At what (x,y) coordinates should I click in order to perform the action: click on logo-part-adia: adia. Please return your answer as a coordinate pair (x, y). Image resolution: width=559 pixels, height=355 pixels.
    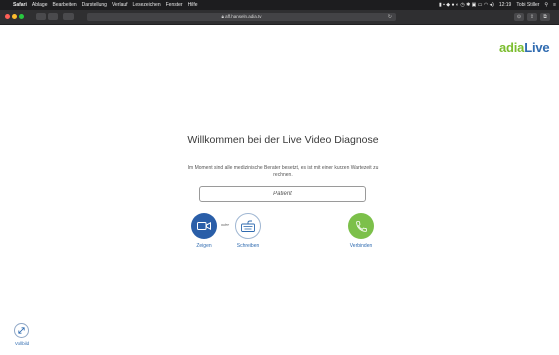
    Looking at the image, I should click on (512, 47).